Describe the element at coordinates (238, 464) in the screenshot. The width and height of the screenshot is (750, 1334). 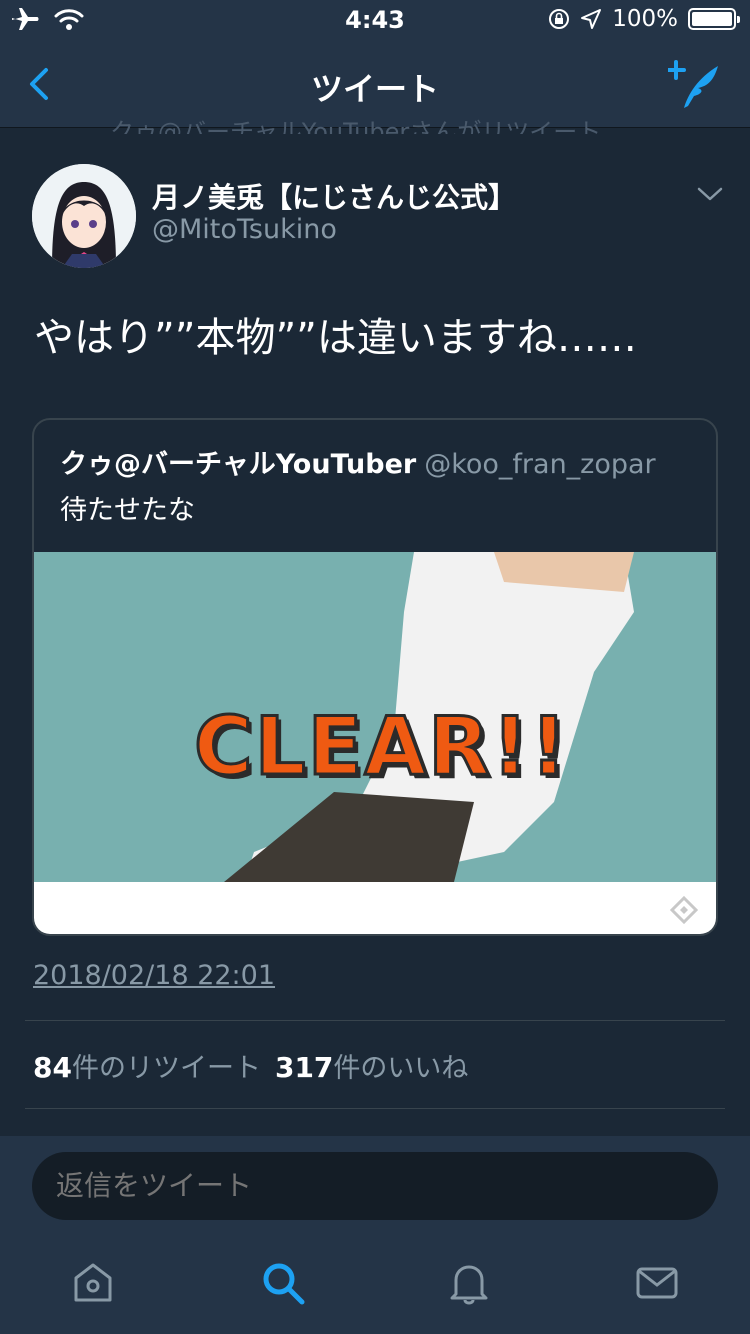
I see `quoted-user-name: クゥ@バーチャルYouTuber` at that location.